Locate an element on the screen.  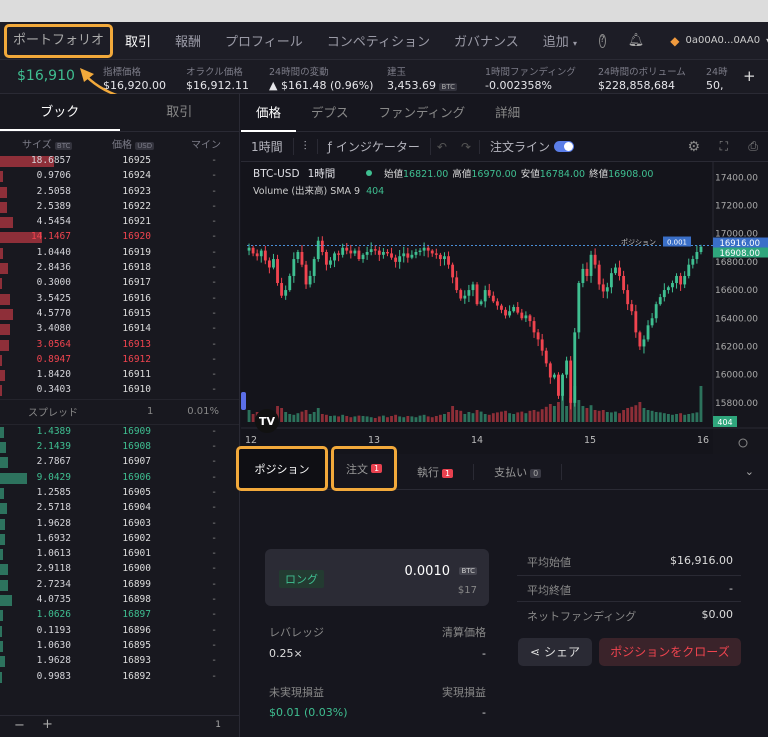
ask-row: 0.9706 16924 - is located at coordinates (119, 176).